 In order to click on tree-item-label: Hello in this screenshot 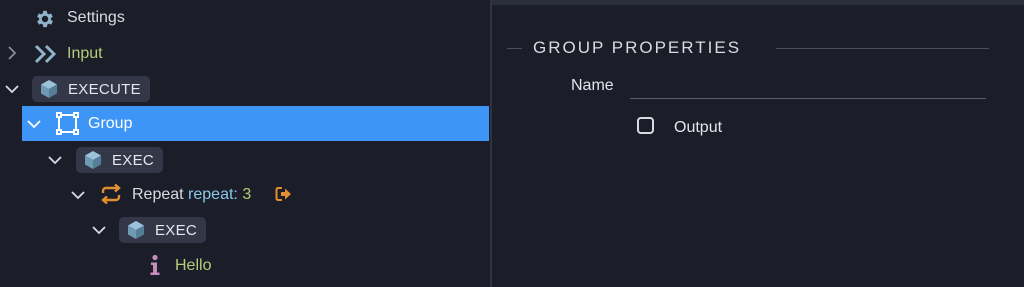, I will do `click(193, 265)`.